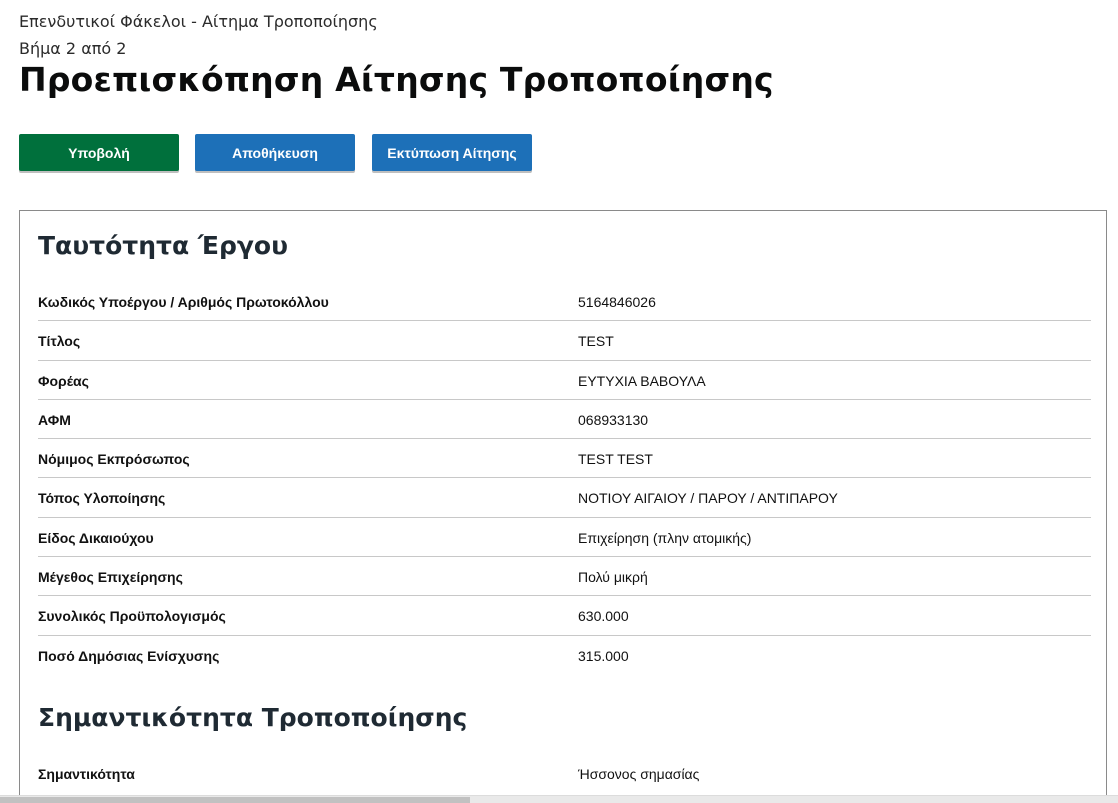  Describe the element at coordinates (642, 380) in the screenshot. I see `summary-row-value: ΕΥΤΥΧΙΑ ΒΑΒΟΥΛΑ` at that location.